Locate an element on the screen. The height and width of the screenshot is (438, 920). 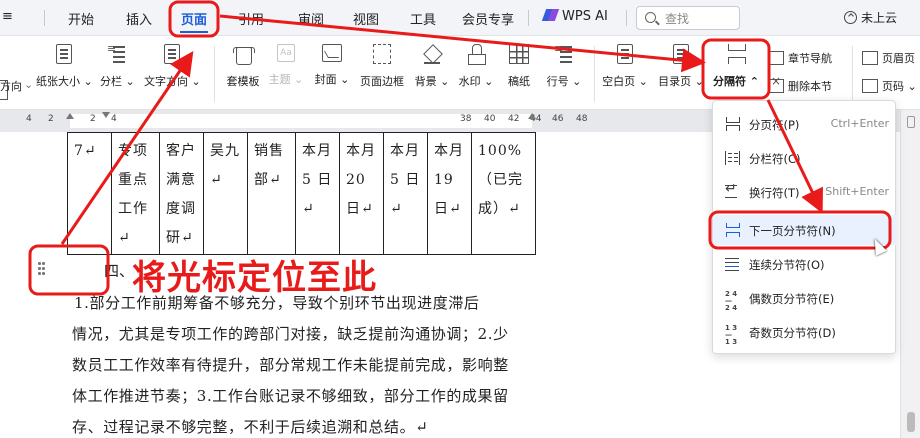
search-icon is located at coordinates (650, 17).